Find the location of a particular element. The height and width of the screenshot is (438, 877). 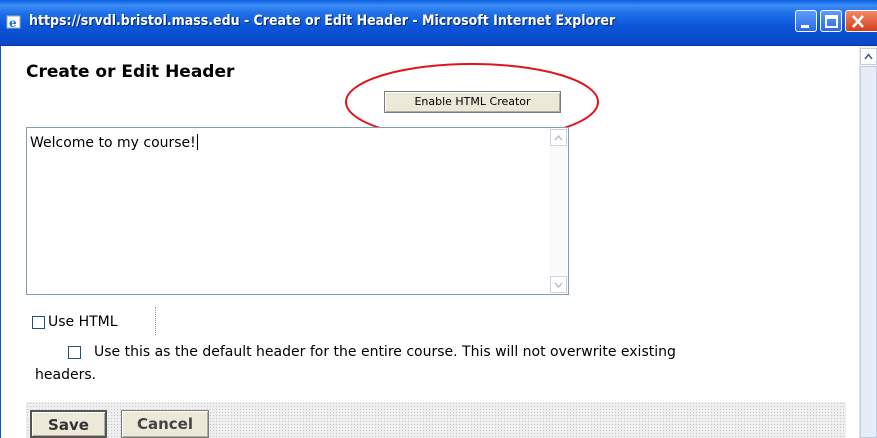

textarea-content: Welcome to my course! is located at coordinates (114, 142).